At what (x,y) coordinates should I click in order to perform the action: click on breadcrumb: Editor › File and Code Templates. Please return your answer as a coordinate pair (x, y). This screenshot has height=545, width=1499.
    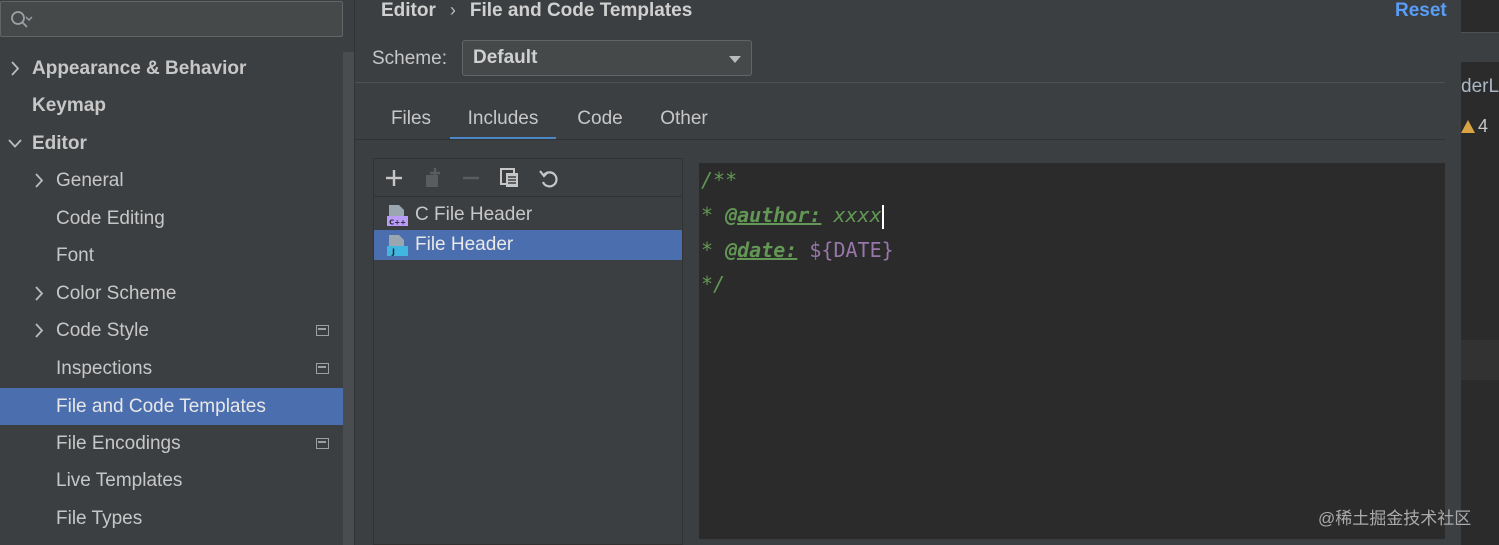
    Looking at the image, I should click on (536, 13).